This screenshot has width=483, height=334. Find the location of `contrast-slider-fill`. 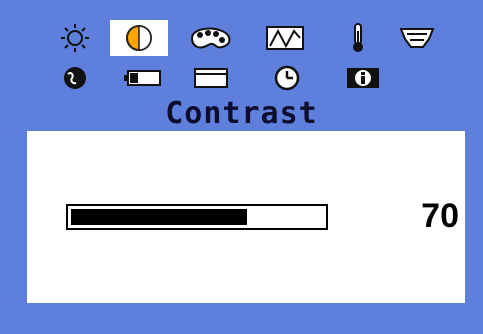

contrast-slider-fill is located at coordinates (159, 217).